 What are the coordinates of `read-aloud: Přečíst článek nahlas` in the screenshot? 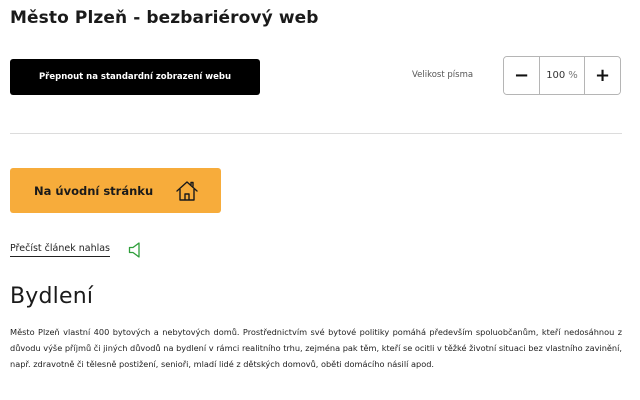 It's located at (76, 250).